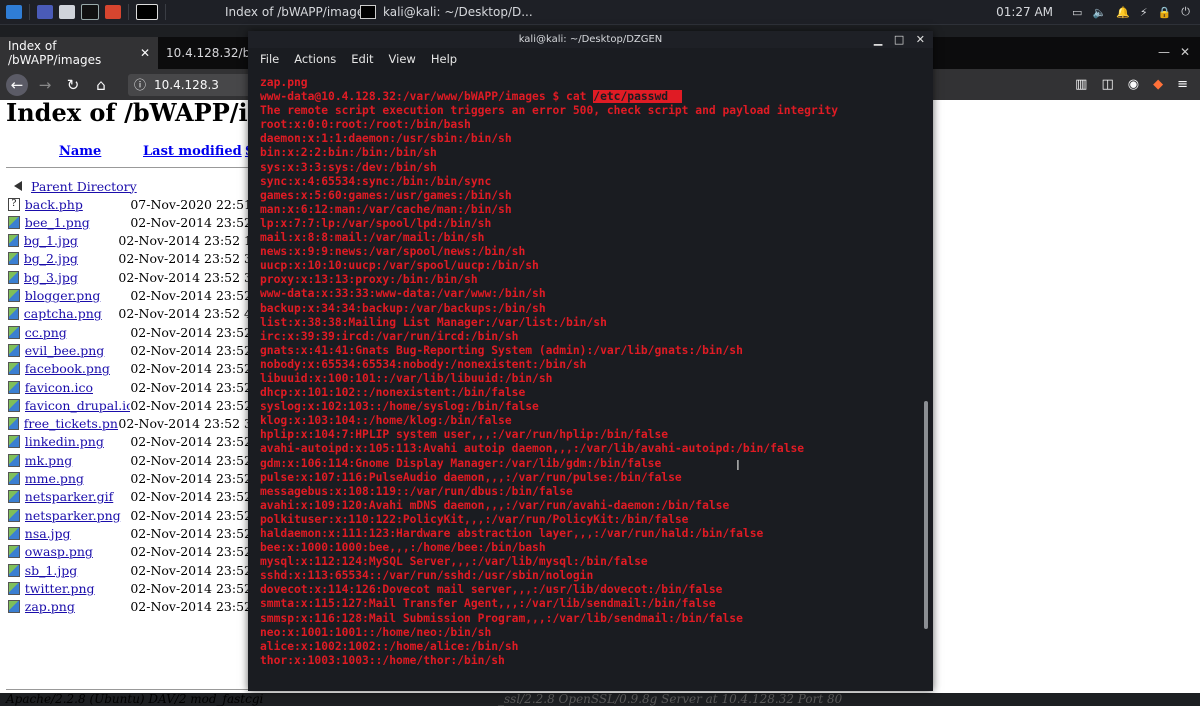  I want to click on file-link: blogger.png, so click(78, 295).